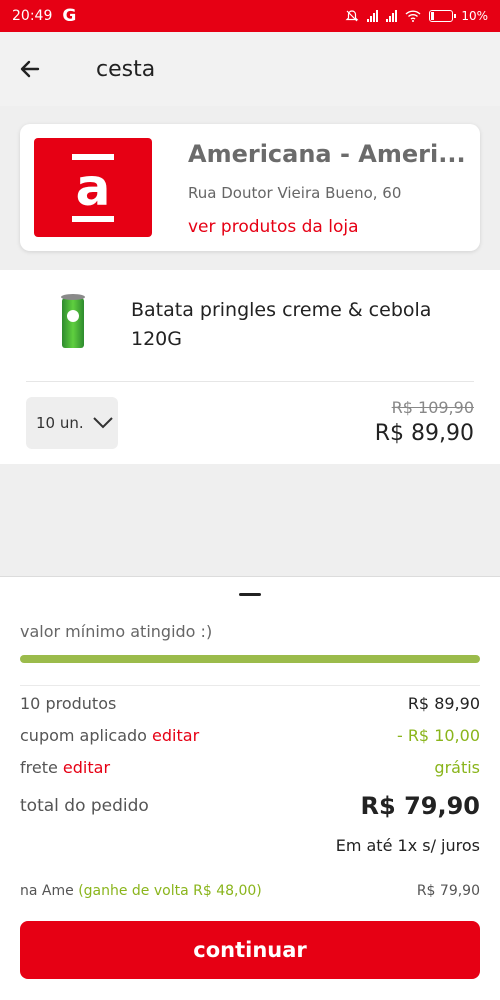 The height and width of the screenshot is (1000, 500). Describe the element at coordinates (448, 891) in the screenshot. I see `ame-value: R$ 79,90` at that location.